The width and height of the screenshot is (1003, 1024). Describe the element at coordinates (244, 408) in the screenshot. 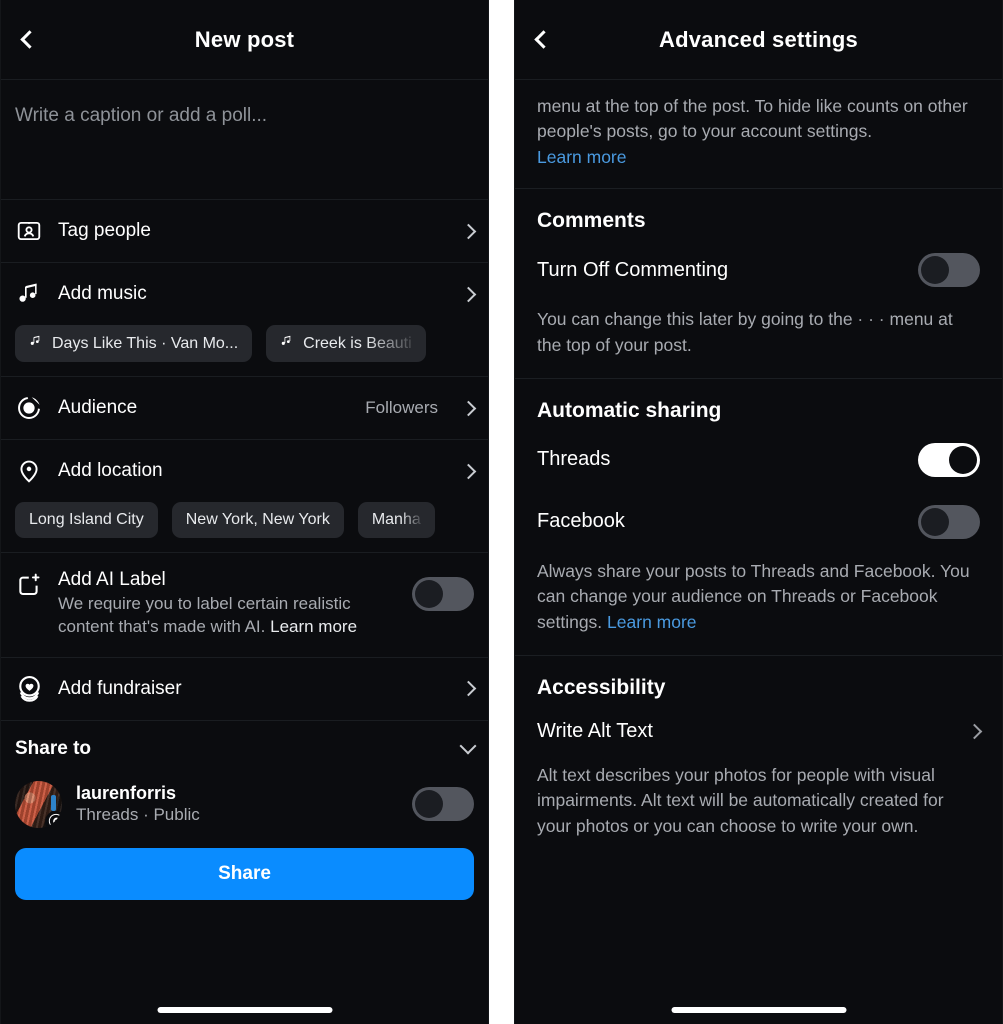

I see `row-audience: Audience Followers` at that location.